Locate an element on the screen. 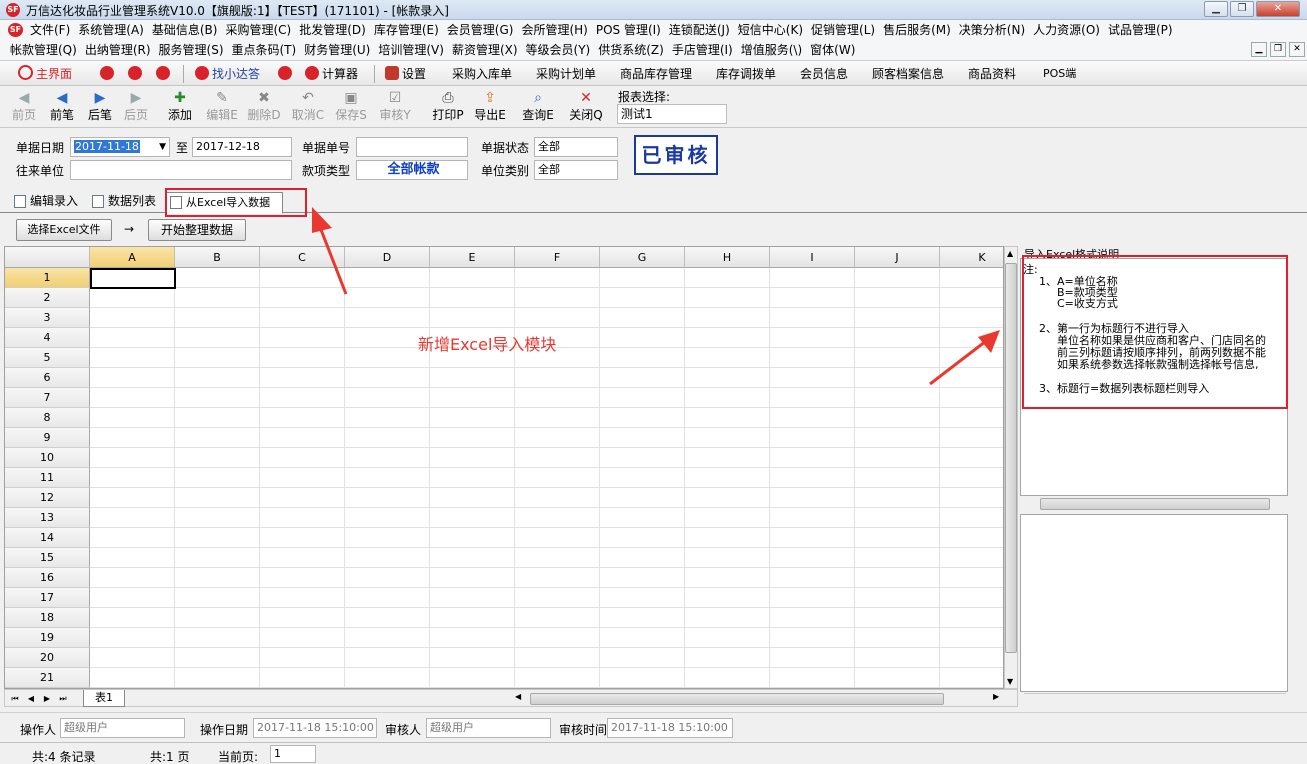 The height and width of the screenshot is (764, 1307). prev-sheet-icon: ◀ is located at coordinates (31, 698).